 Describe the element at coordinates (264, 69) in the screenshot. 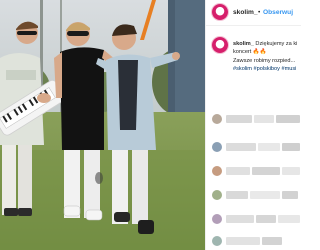

I see `hashtags-link: #skolim #polskiboy #musi` at that location.